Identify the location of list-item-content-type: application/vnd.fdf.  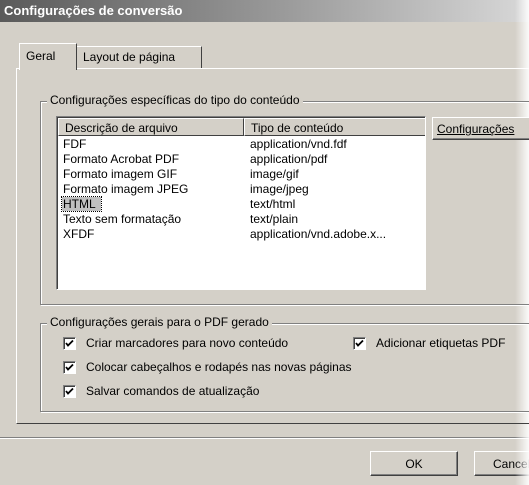
(298, 144).